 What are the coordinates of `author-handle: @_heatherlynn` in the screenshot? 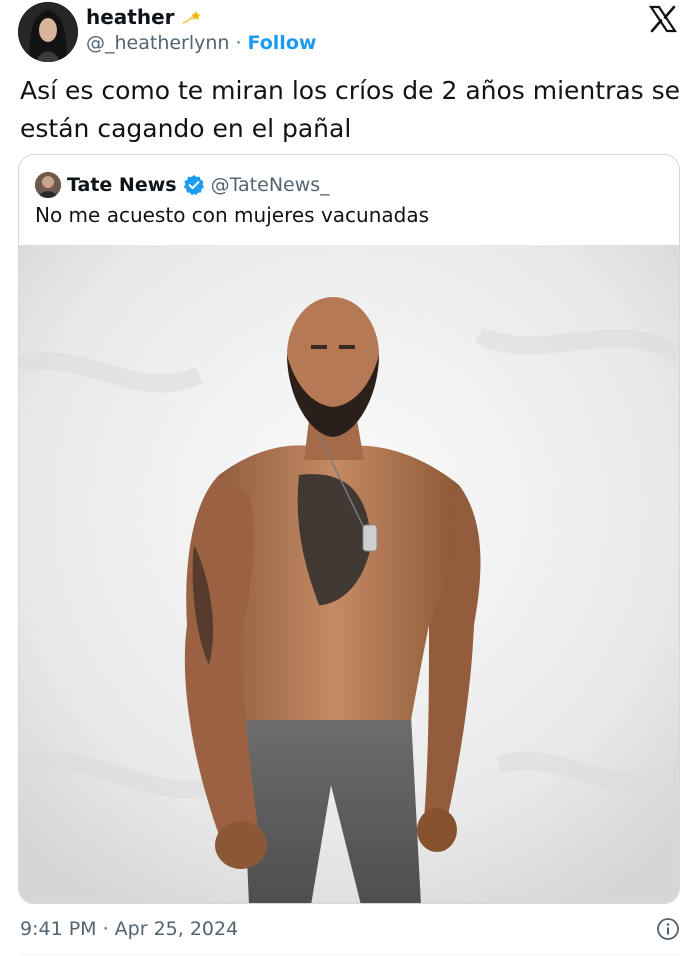 It's located at (157, 43).